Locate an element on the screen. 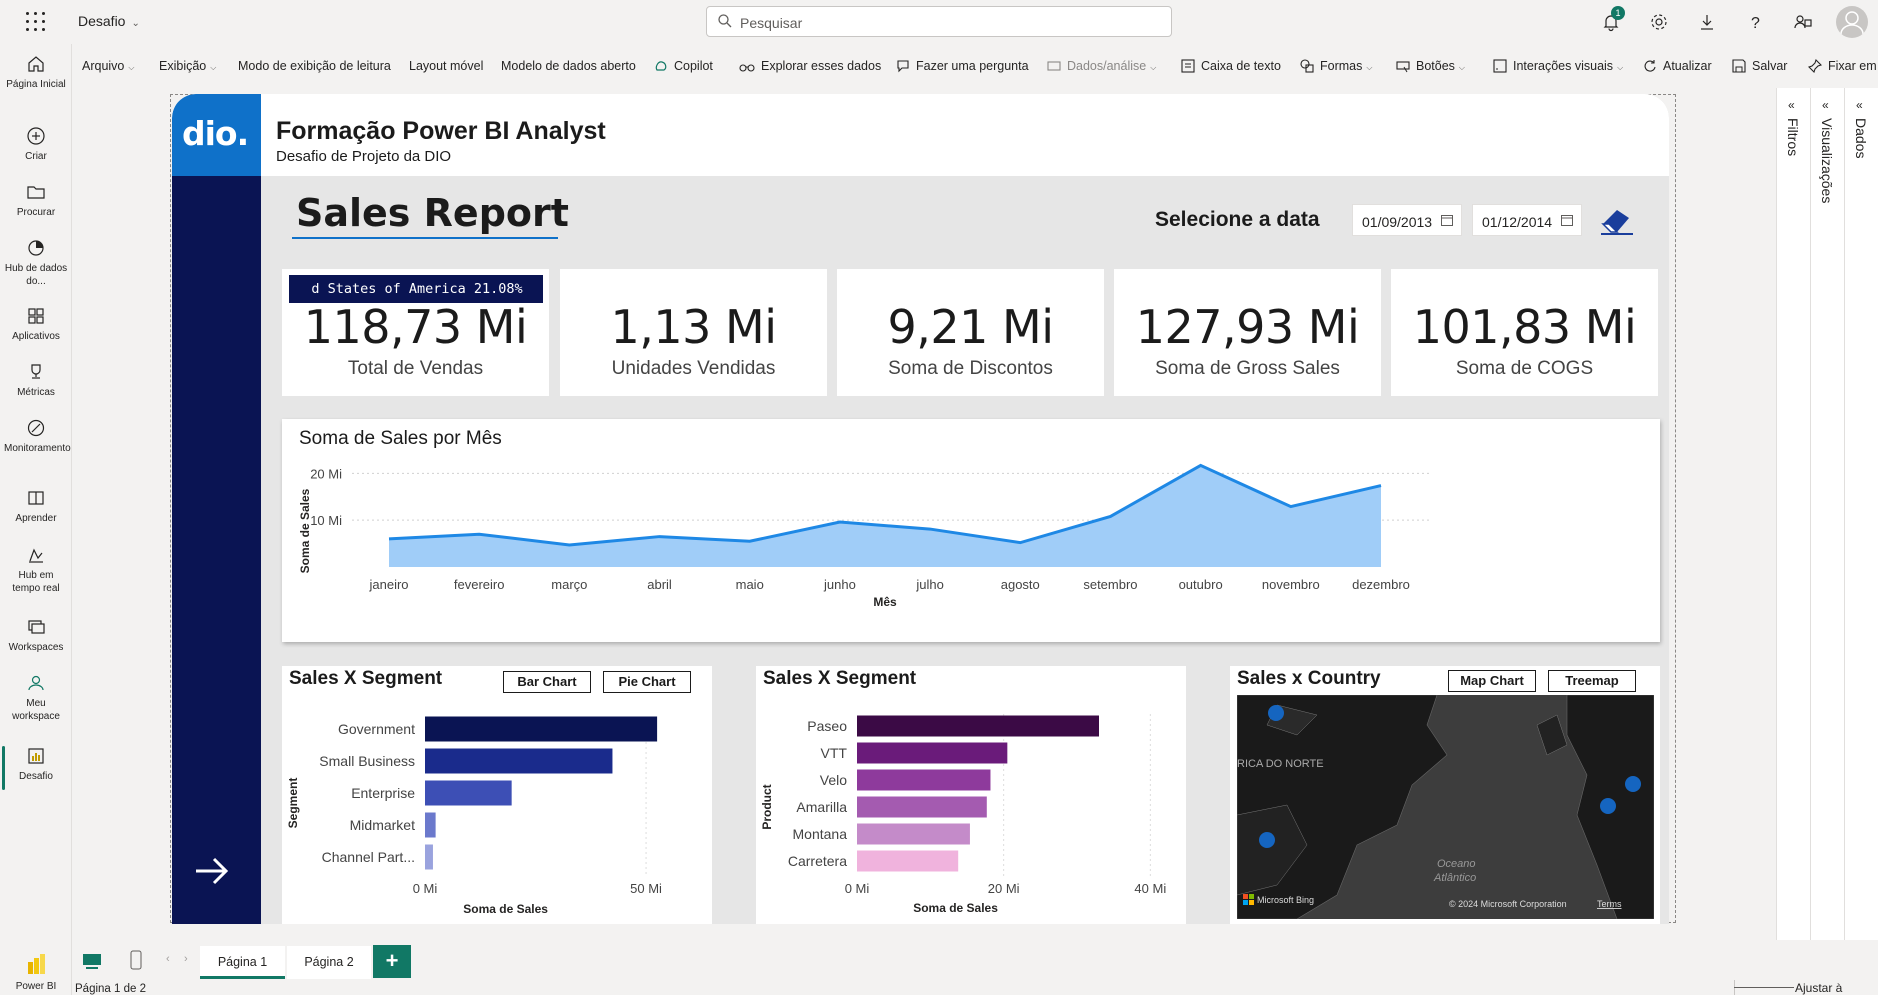  nav-monitoring: Monitoramento is located at coordinates (36, 436).